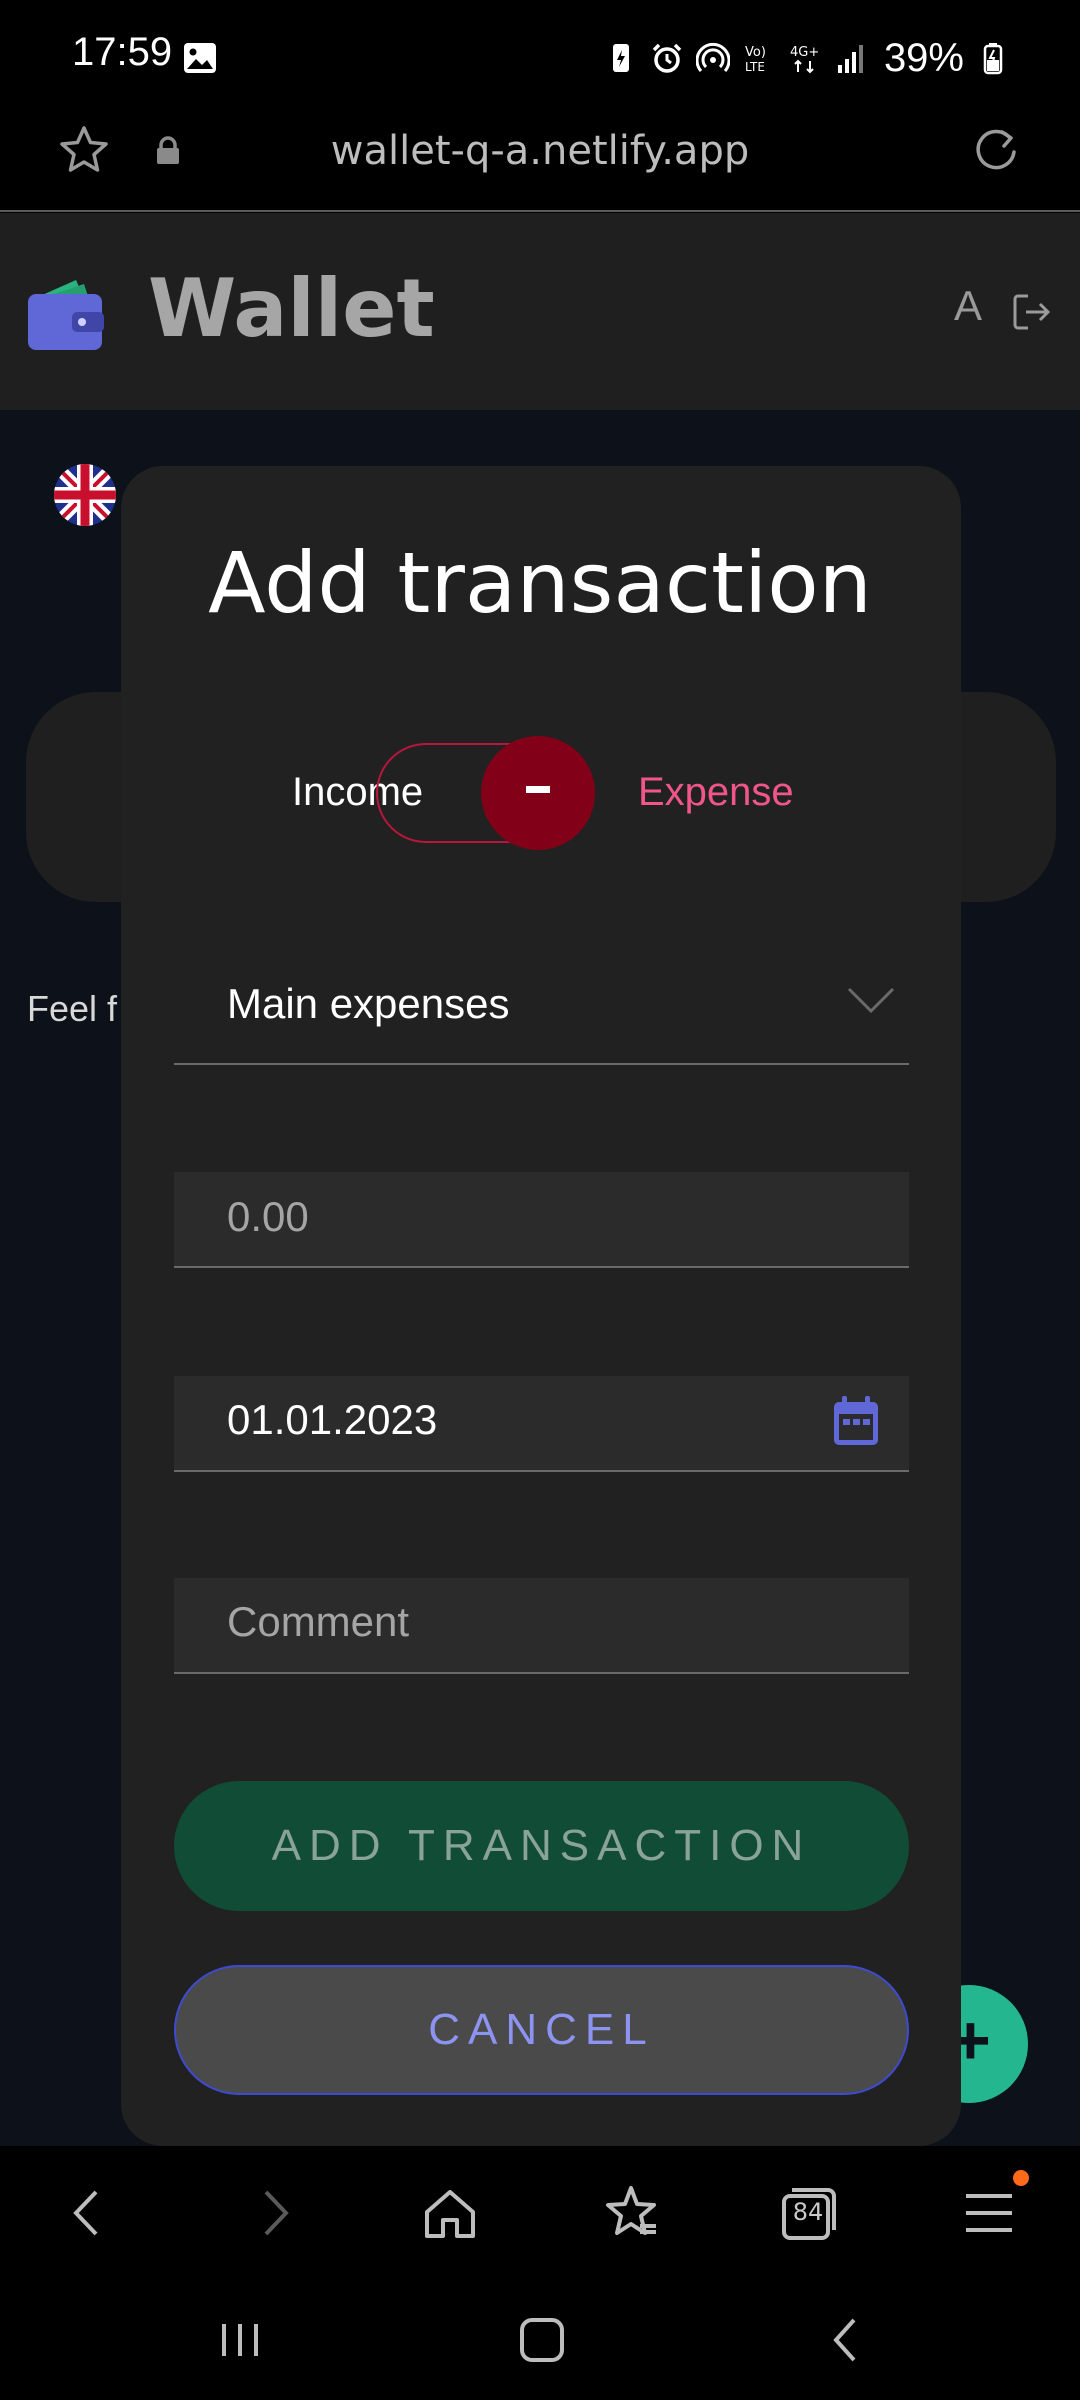 The height and width of the screenshot is (2400, 1080). I want to click on svg-text: 4G+, so click(804, 52).